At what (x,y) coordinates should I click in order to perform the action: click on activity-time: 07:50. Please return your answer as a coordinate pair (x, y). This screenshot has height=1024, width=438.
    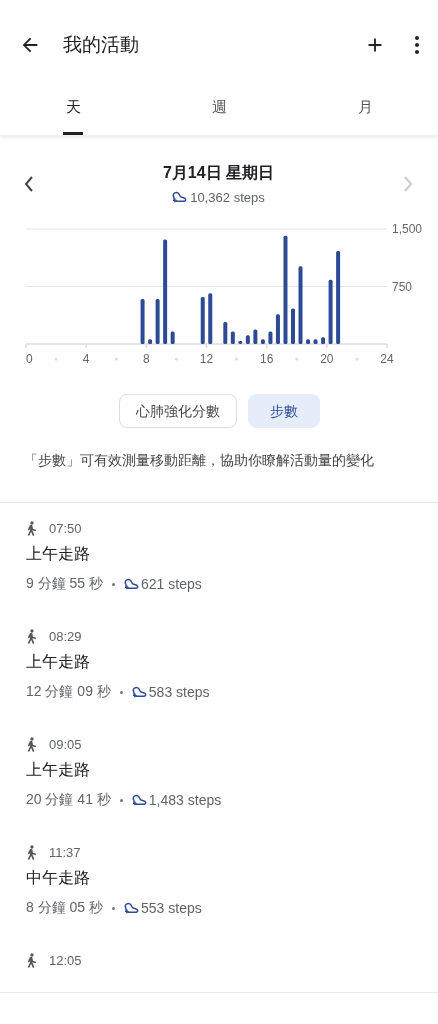
    Looking at the image, I should click on (65, 528).